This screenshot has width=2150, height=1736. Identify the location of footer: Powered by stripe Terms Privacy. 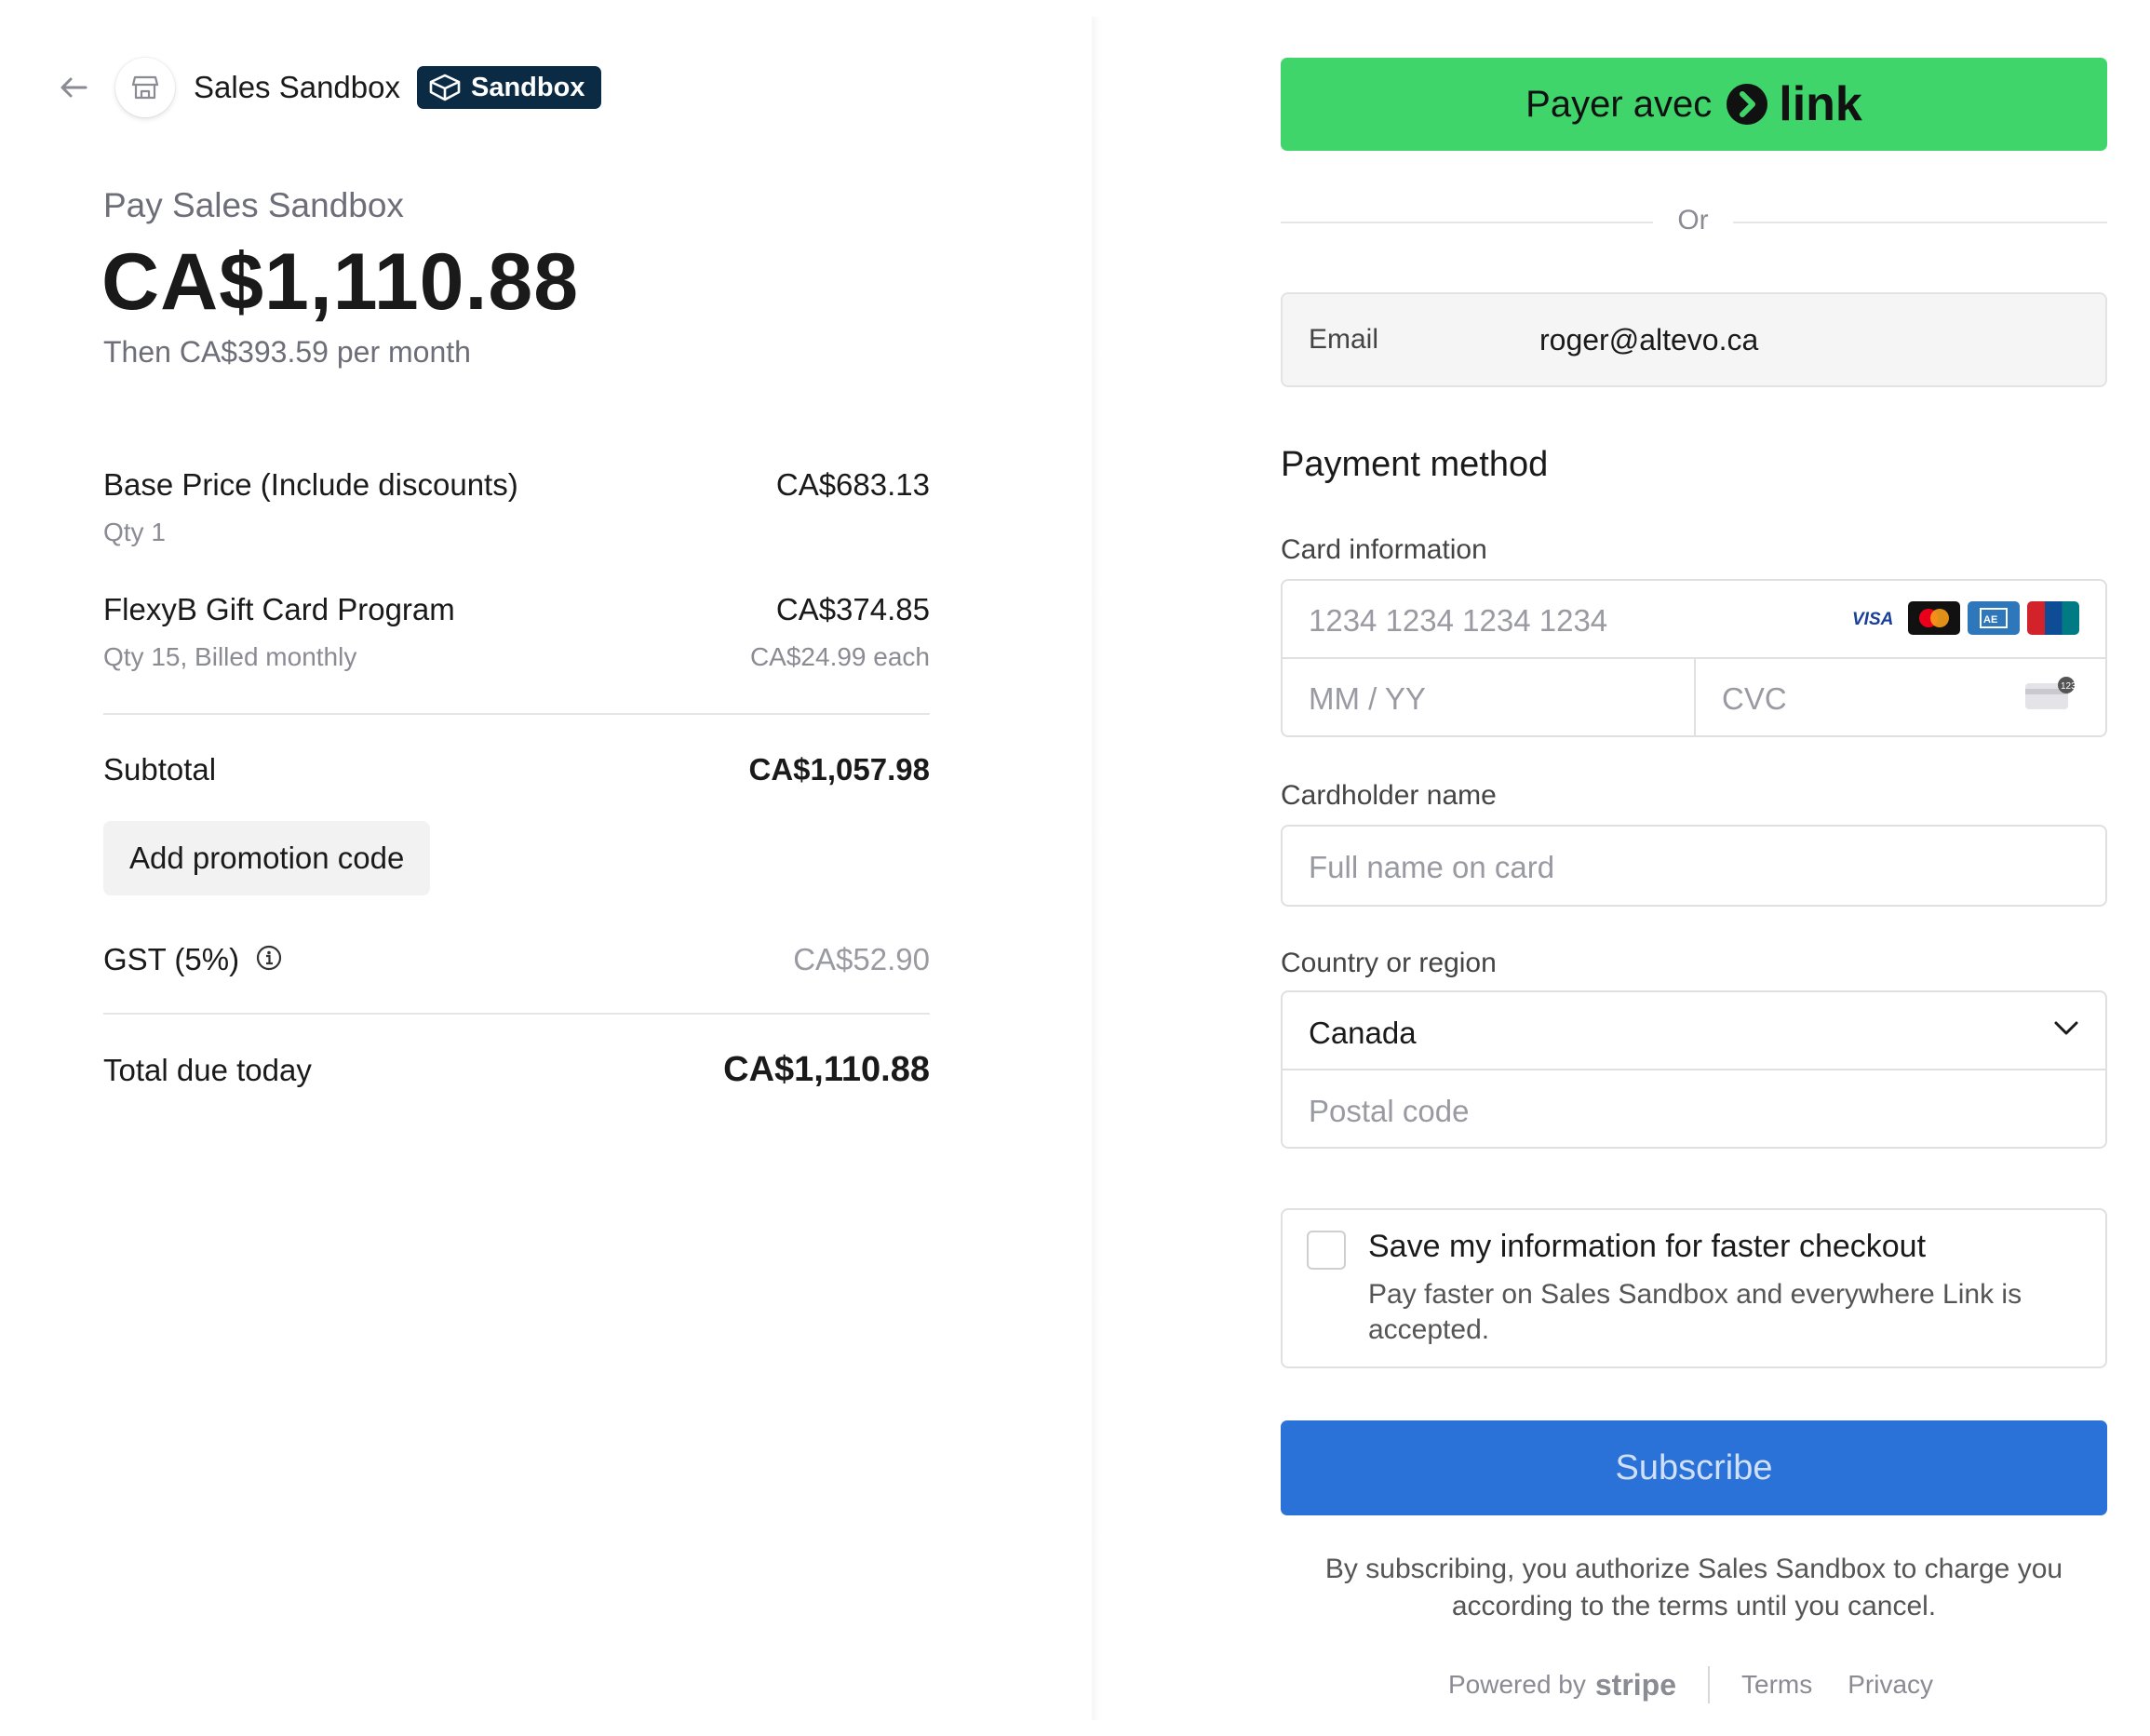
(1690, 1685).